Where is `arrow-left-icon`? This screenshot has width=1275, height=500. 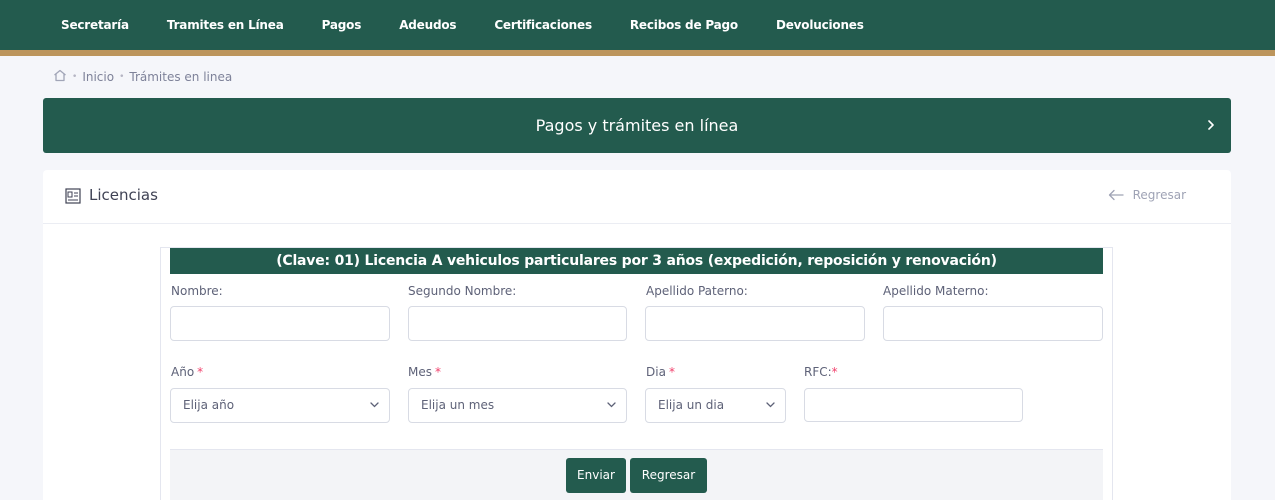
arrow-left-icon is located at coordinates (1116, 195).